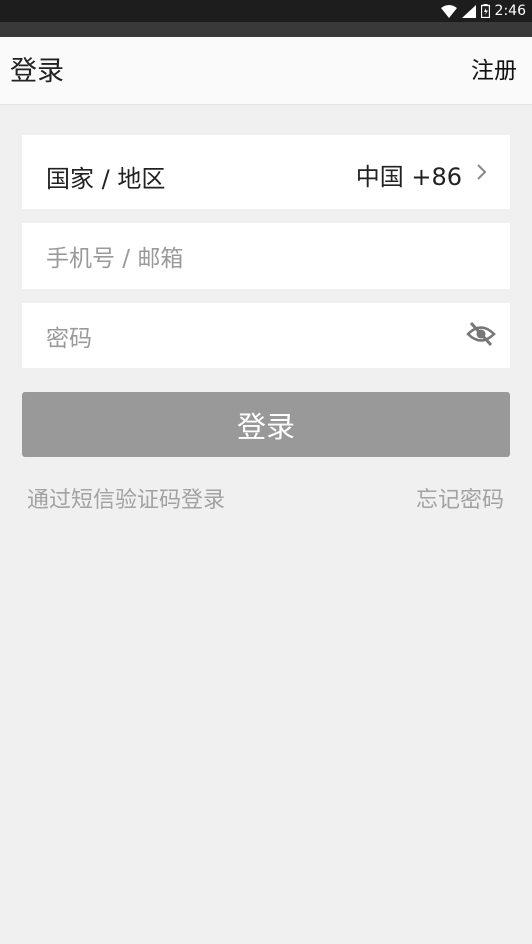 The height and width of the screenshot is (944, 532). Describe the element at coordinates (448, 11) in the screenshot. I see `wifi-icon` at that location.